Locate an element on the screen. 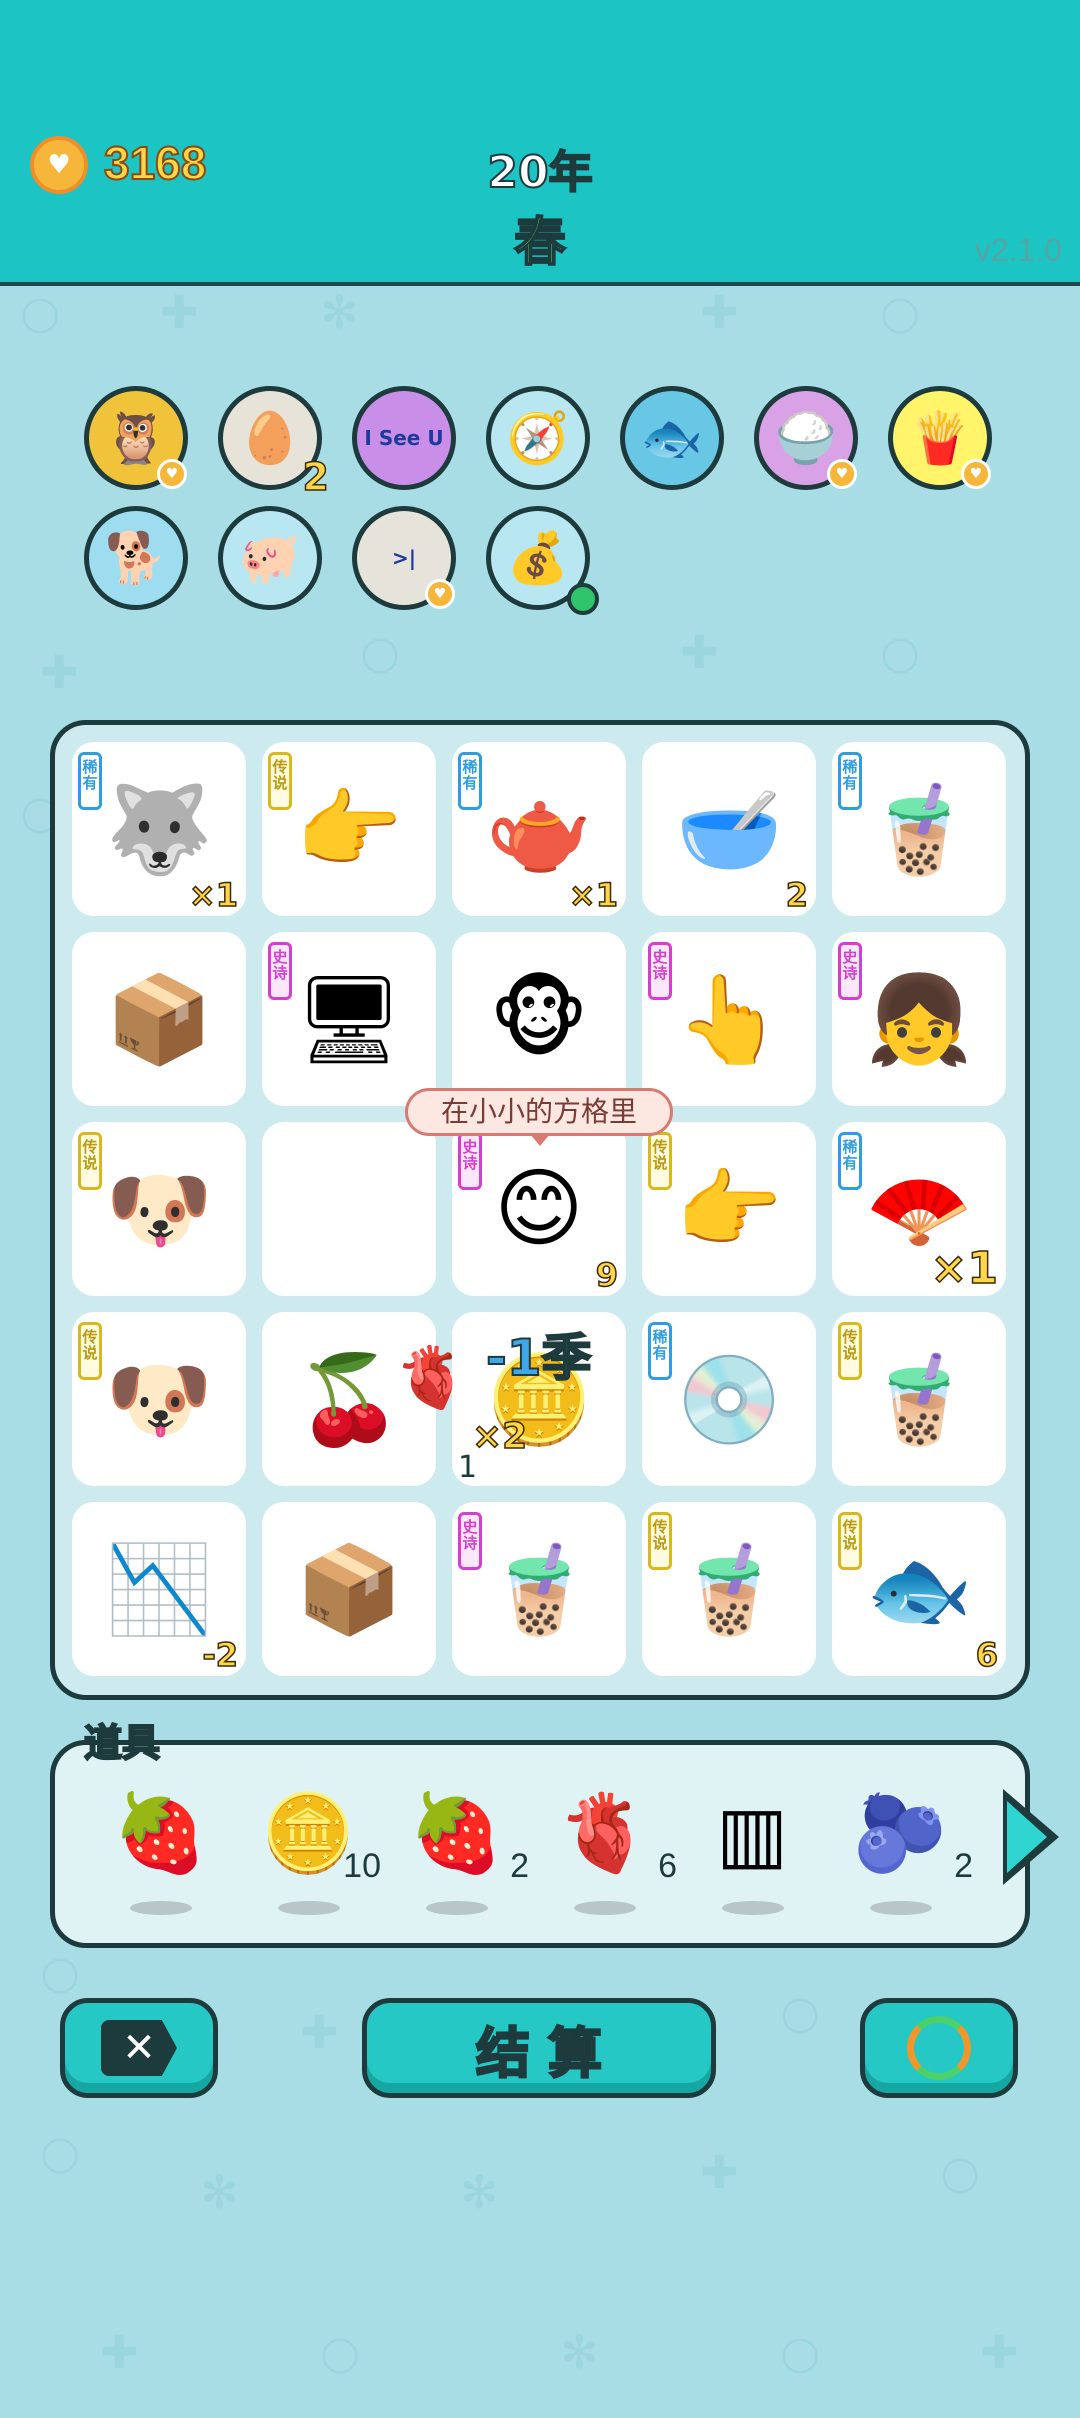 The width and height of the screenshot is (1080, 2418). board-cell-pointing-hand-gray: 👆 史诗 is located at coordinates (729, 1019).